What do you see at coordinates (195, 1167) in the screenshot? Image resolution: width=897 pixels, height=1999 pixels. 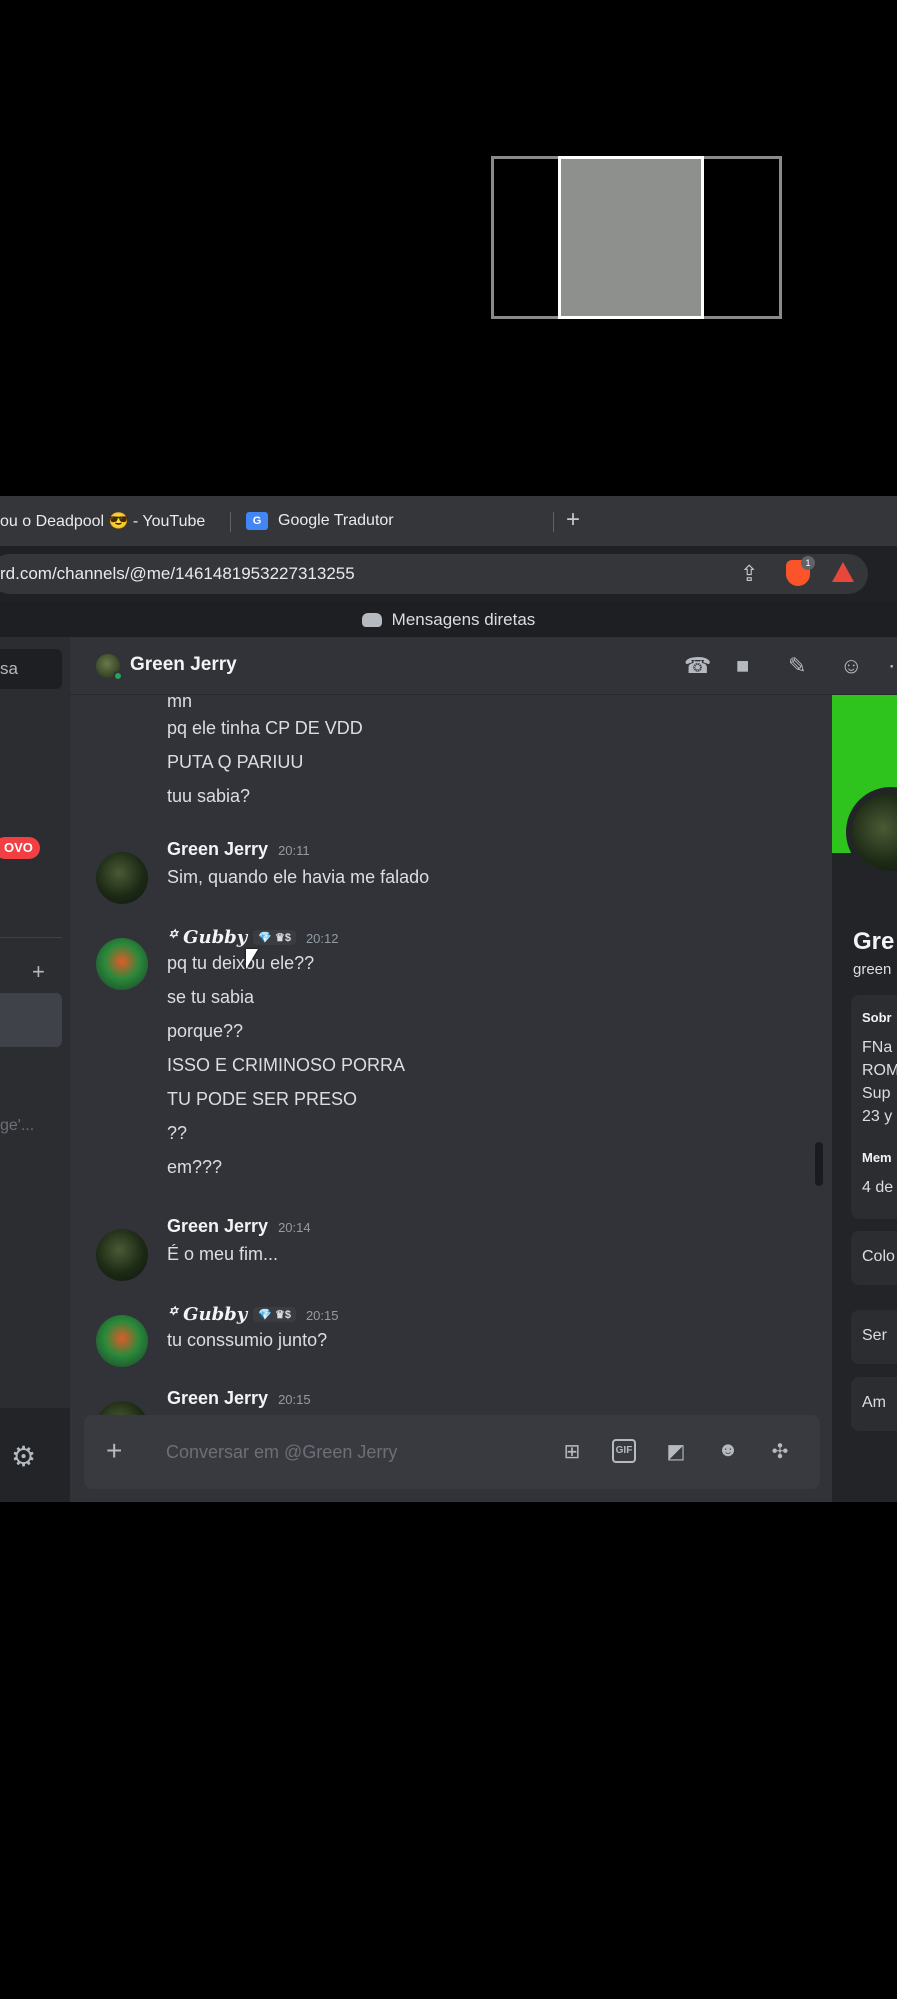 I see `message-text: em???` at bounding box center [195, 1167].